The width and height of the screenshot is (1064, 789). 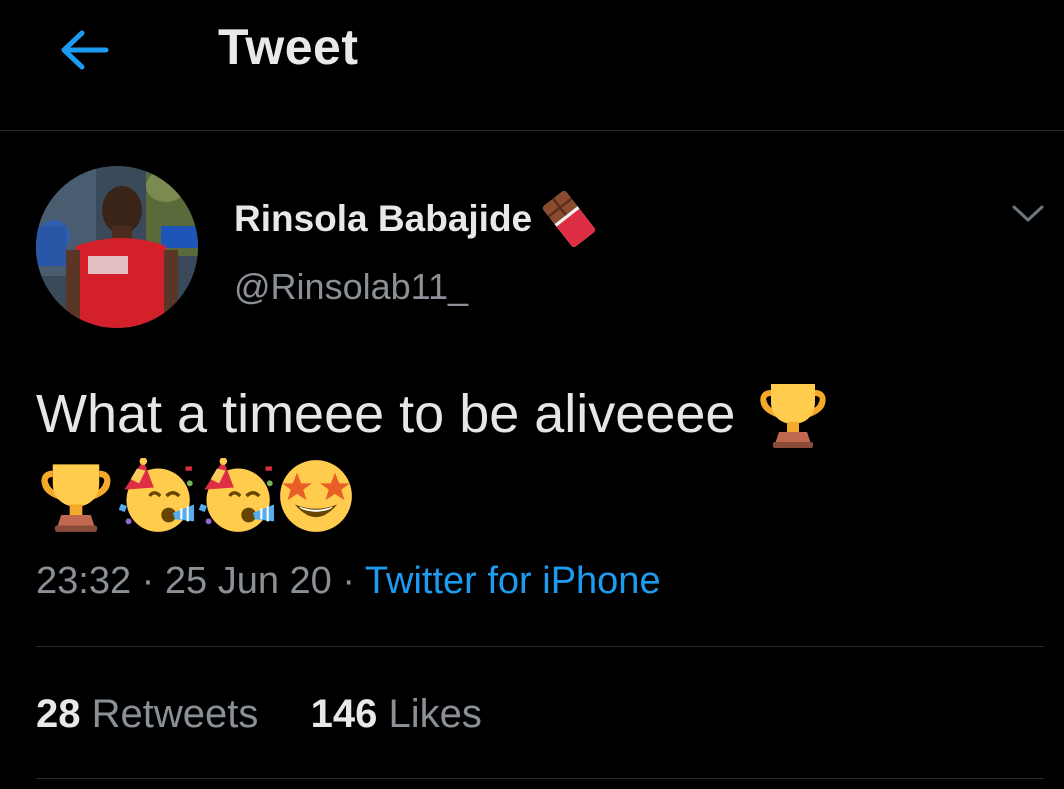 I want to click on avatar, so click(x=117, y=247).